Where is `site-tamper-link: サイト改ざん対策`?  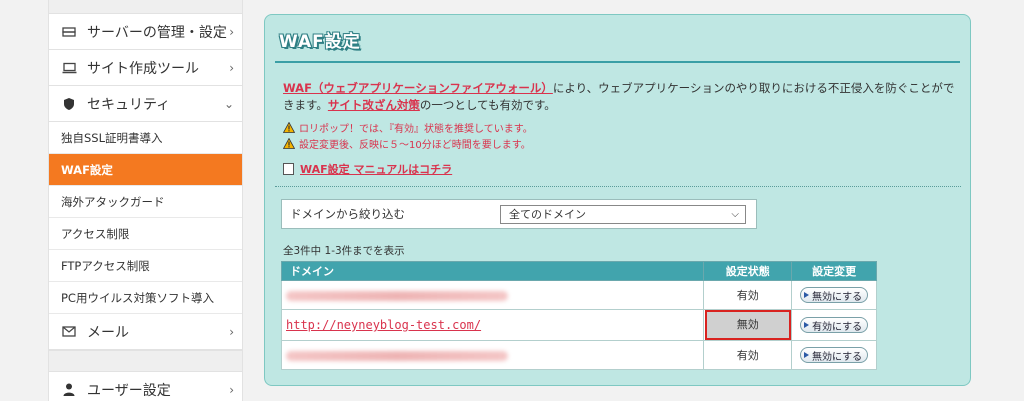
site-tamper-link: サイト改ざん対策 is located at coordinates (374, 105).